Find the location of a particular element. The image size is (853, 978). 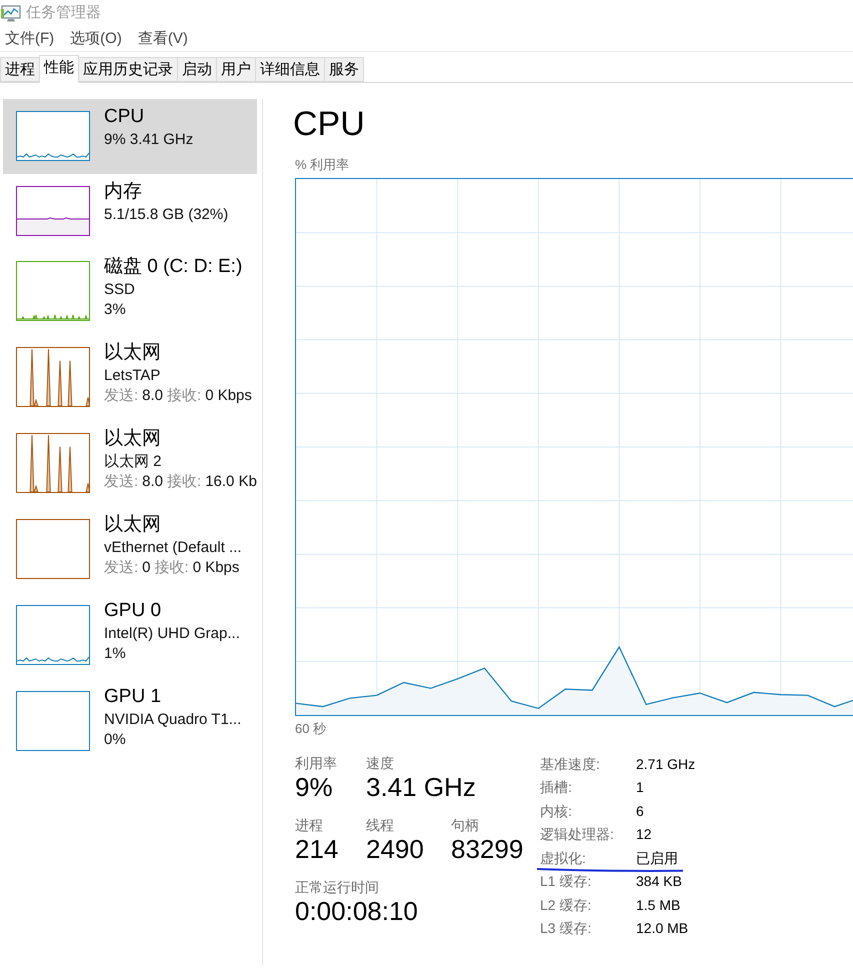

stat-label: 进程 is located at coordinates (309, 825).